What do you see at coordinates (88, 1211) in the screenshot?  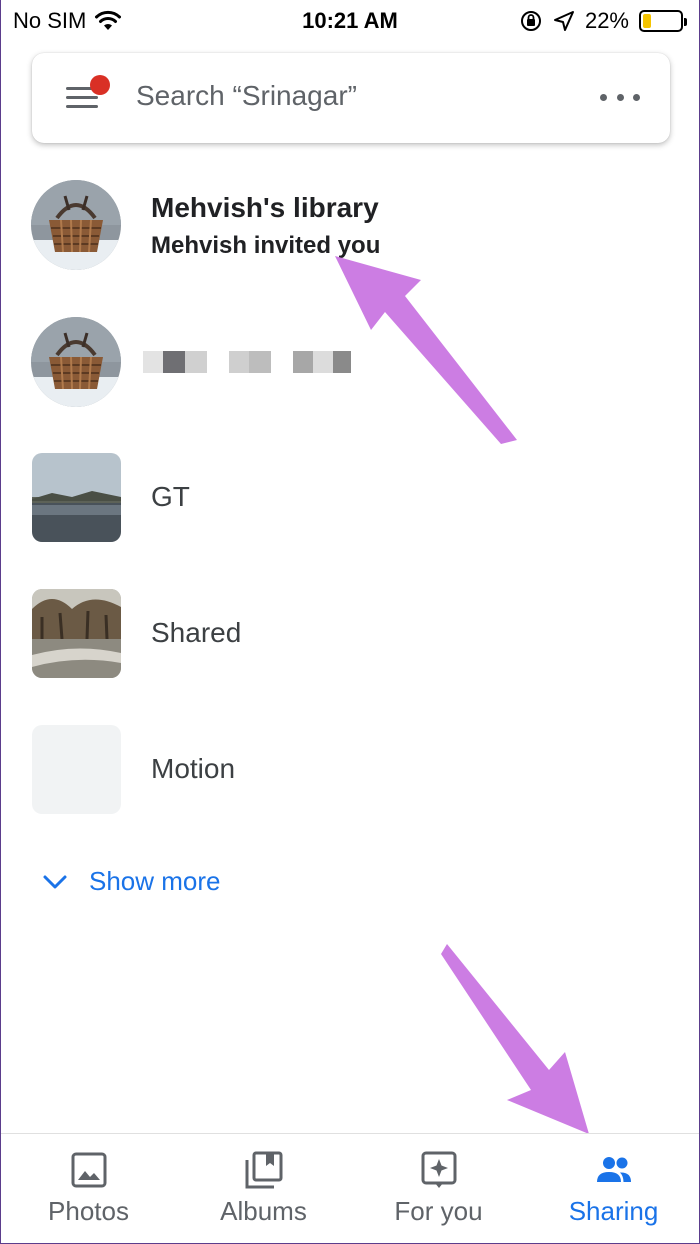 I see `tab-label: Photos` at bounding box center [88, 1211].